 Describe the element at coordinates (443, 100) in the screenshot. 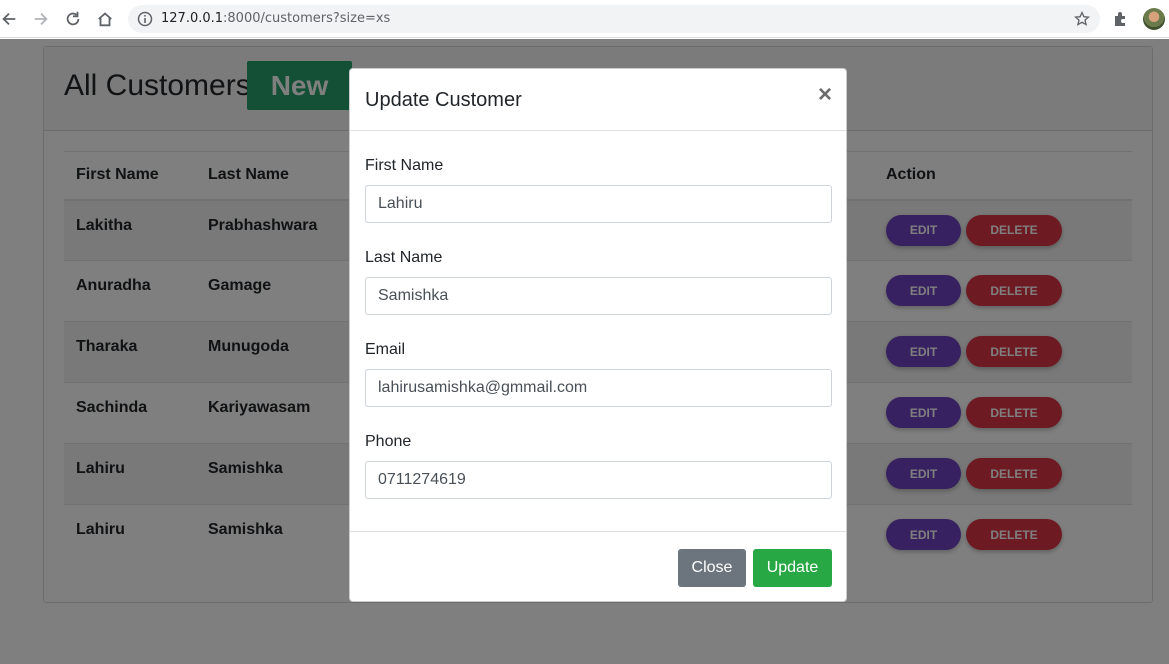

I see `modal-title: Update Customer` at that location.